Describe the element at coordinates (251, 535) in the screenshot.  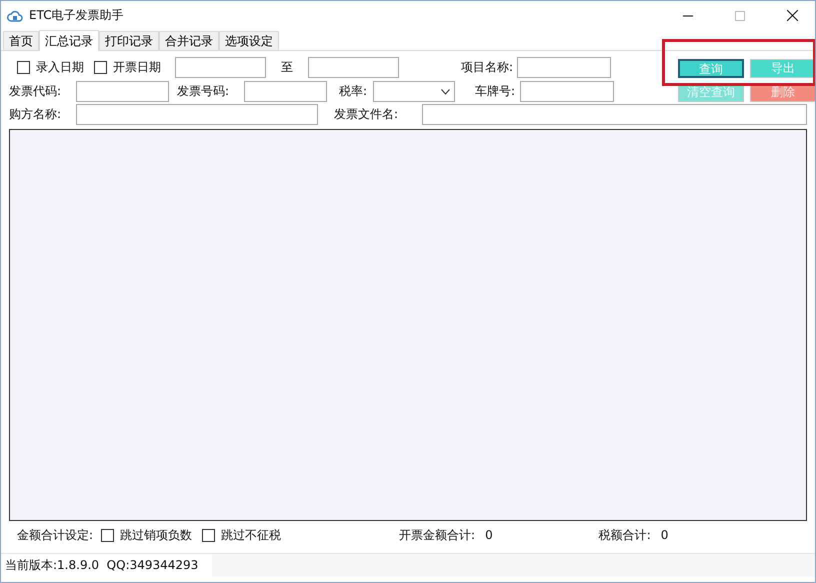
I see `checkbox-label: 跳过不征税` at that location.